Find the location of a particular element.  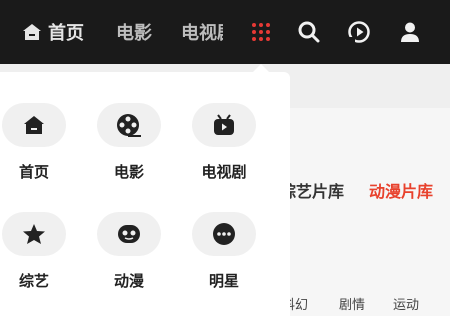

play-history-icon is located at coordinates (359, 32).